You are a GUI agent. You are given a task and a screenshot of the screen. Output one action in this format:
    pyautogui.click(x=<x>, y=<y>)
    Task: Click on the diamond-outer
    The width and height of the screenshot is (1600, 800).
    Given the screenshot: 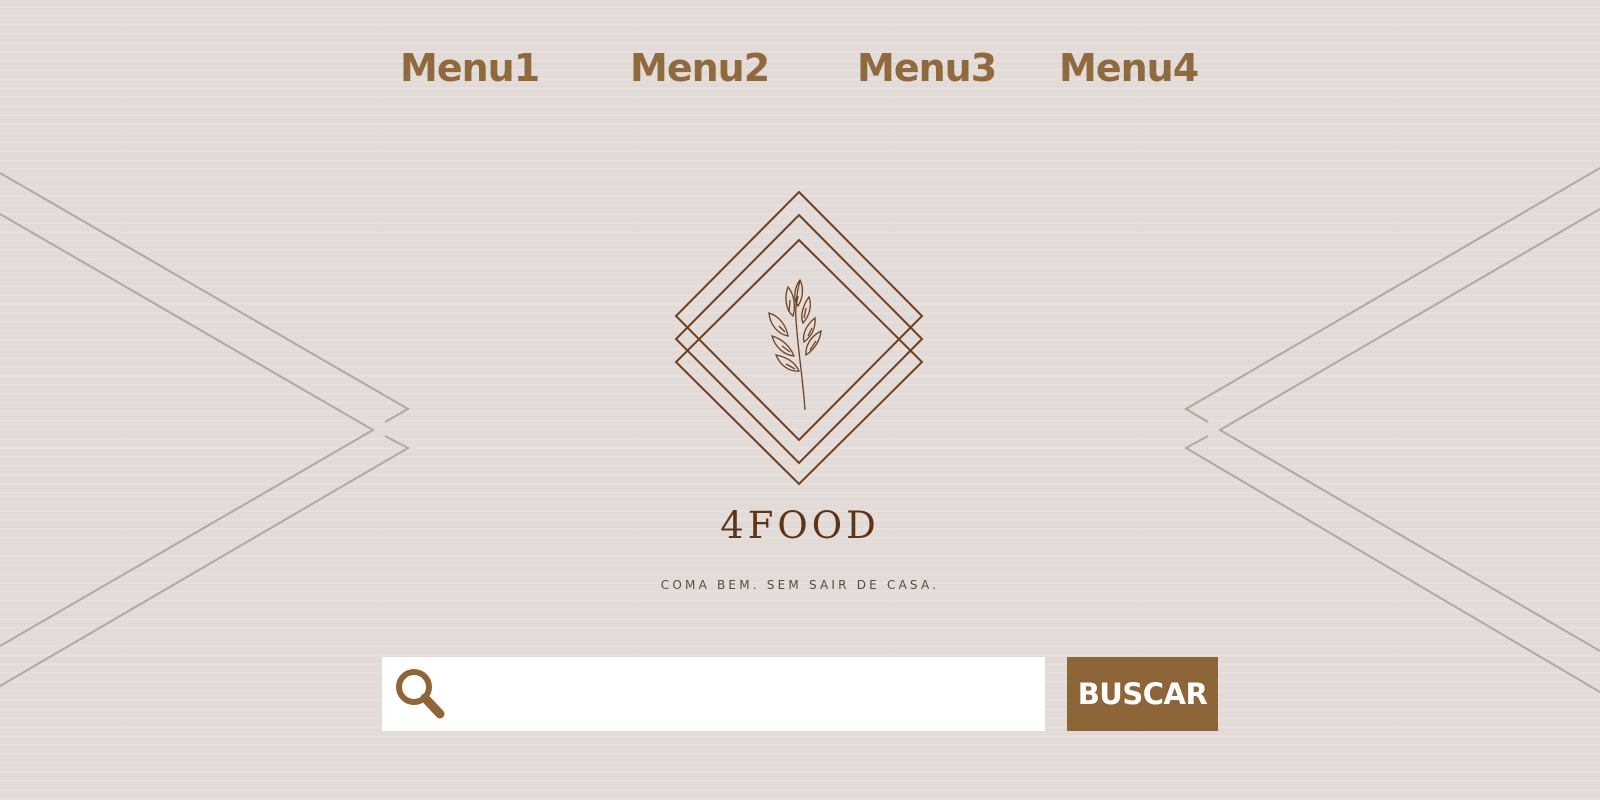 What is the action you would take?
    pyautogui.click(x=799, y=316)
    